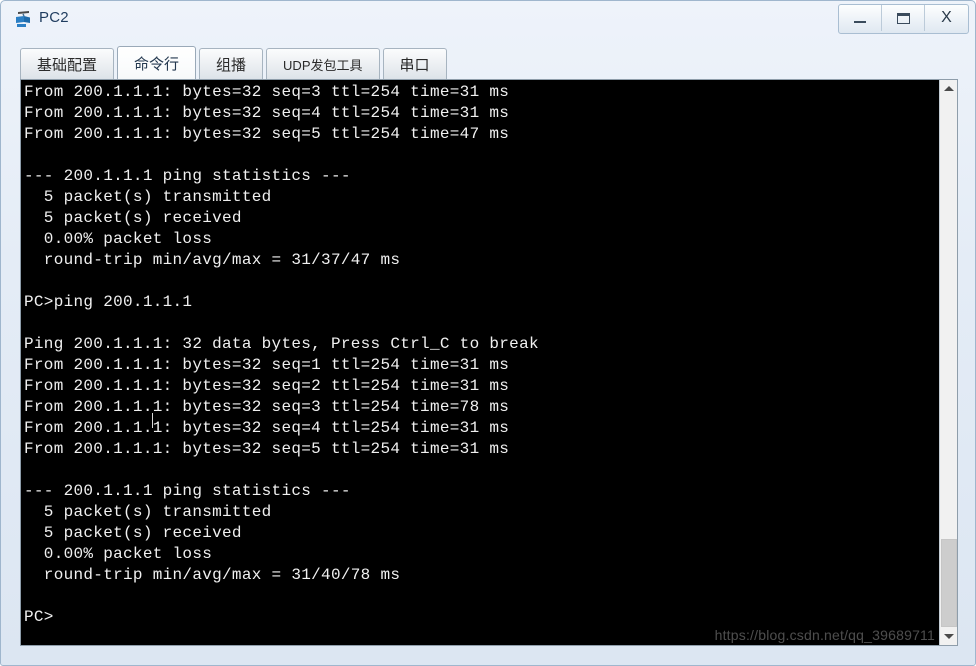 This screenshot has height=666, width=976. I want to click on tab-label: 命令行, so click(157, 64).